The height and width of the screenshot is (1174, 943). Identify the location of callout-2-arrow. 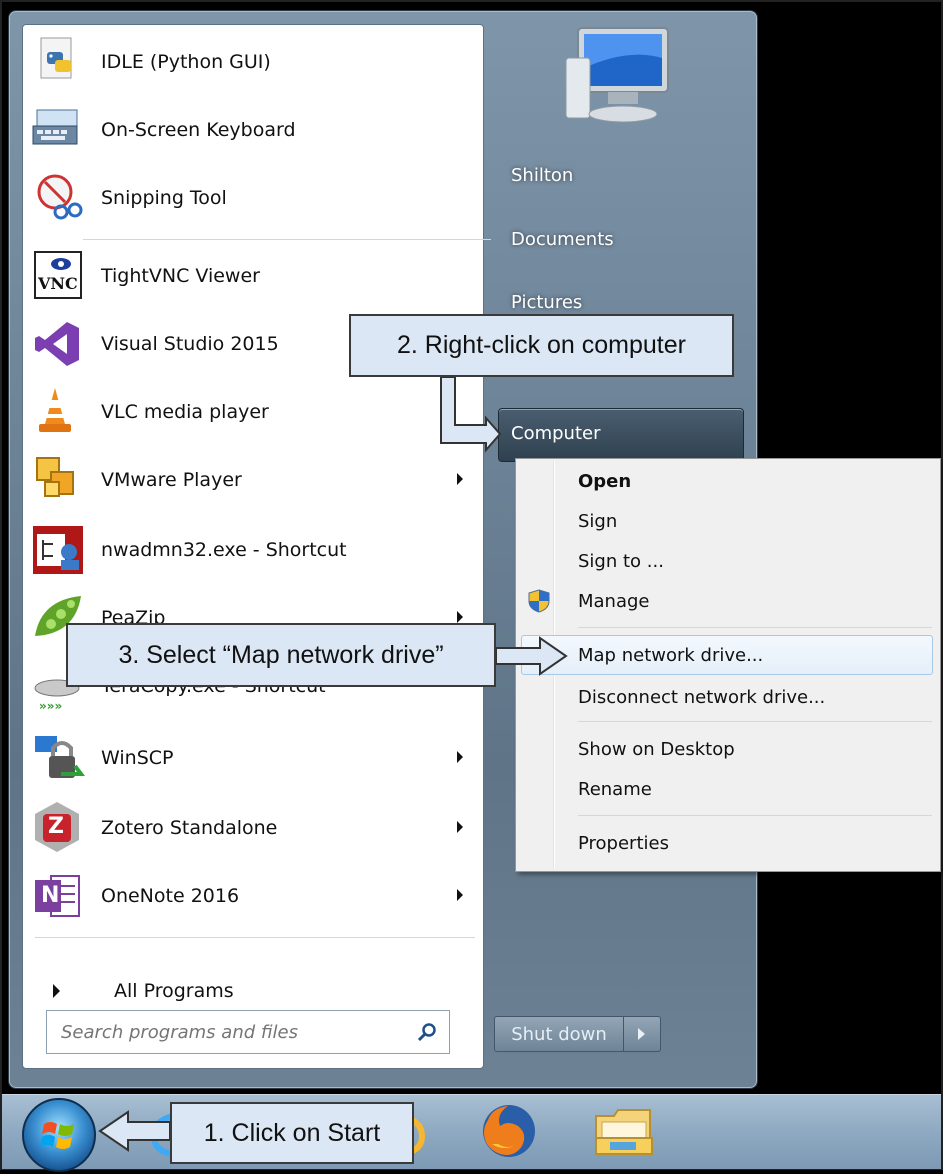
(471, 414).